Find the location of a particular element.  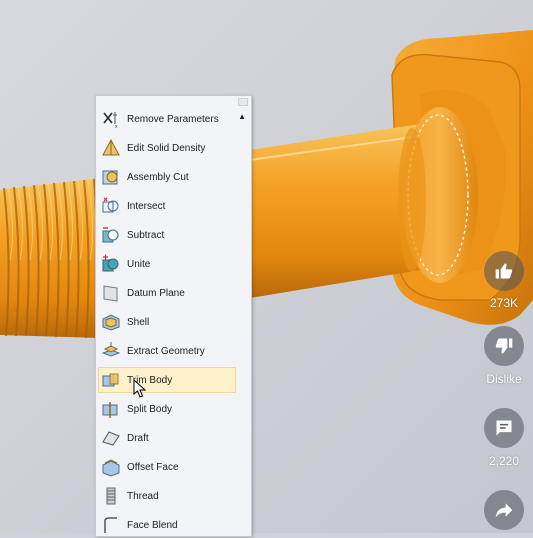

menu-item-label: Extract Geometry is located at coordinates (166, 351).